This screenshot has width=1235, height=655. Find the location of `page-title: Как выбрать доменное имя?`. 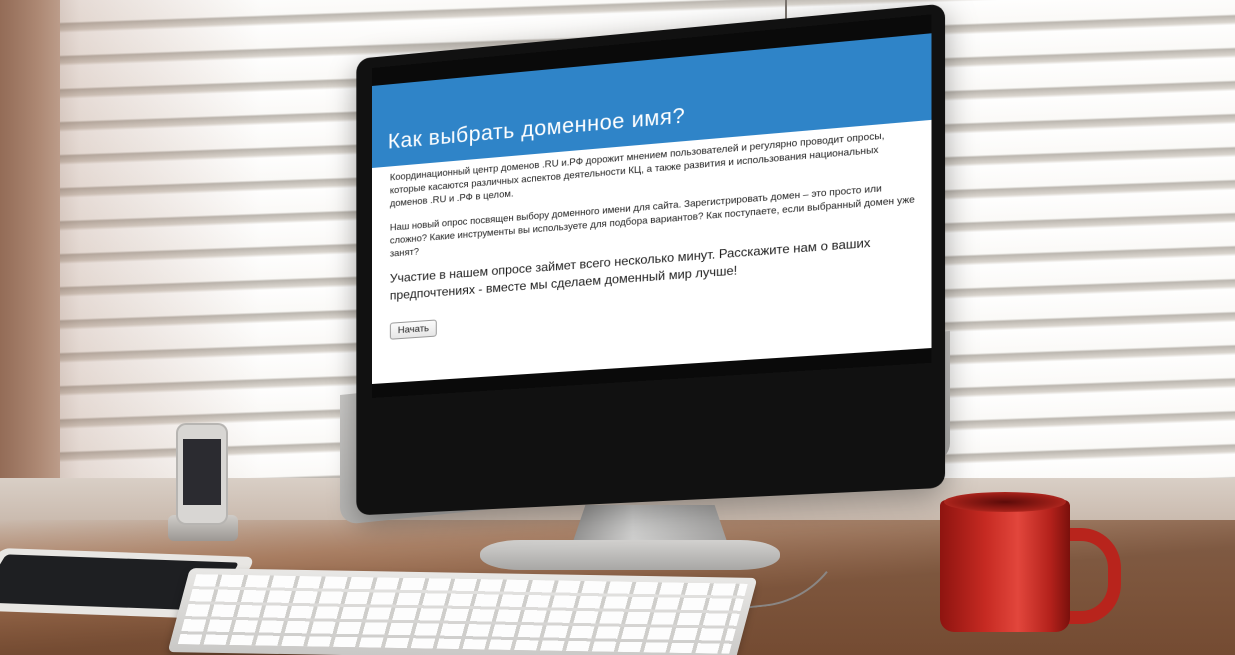

page-title: Как выбрать доменное имя? is located at coordinates (536, 128).